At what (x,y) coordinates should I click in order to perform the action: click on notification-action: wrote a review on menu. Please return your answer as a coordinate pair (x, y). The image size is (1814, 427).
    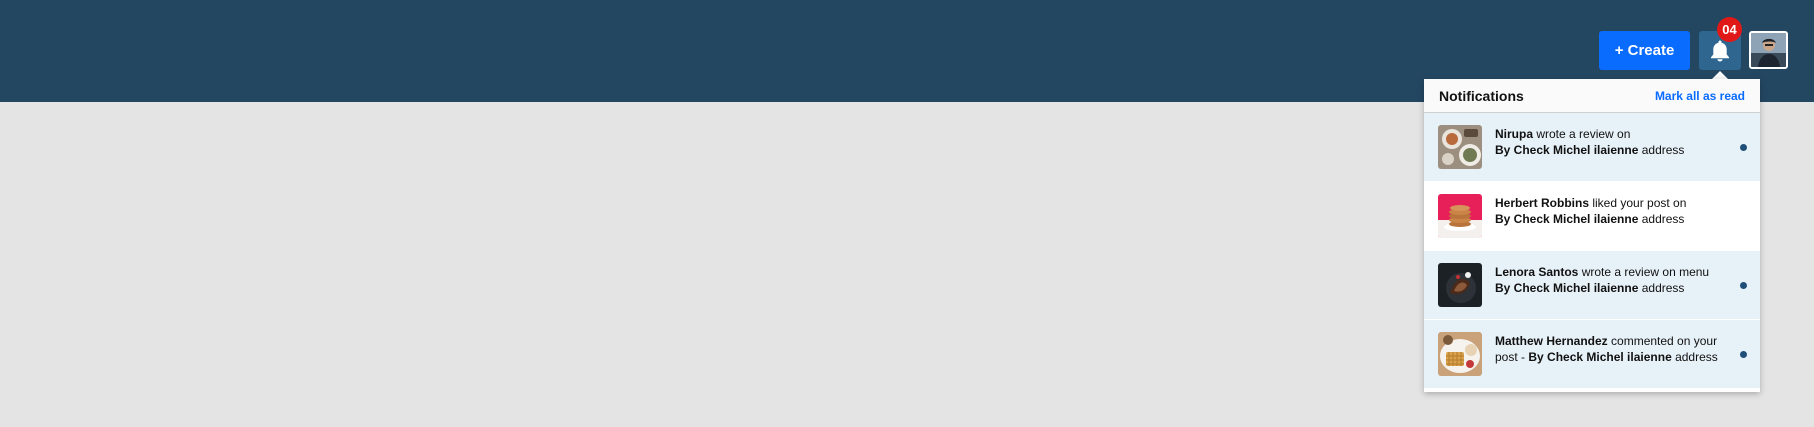
    Looking at the image, I should click on (1644, 272).